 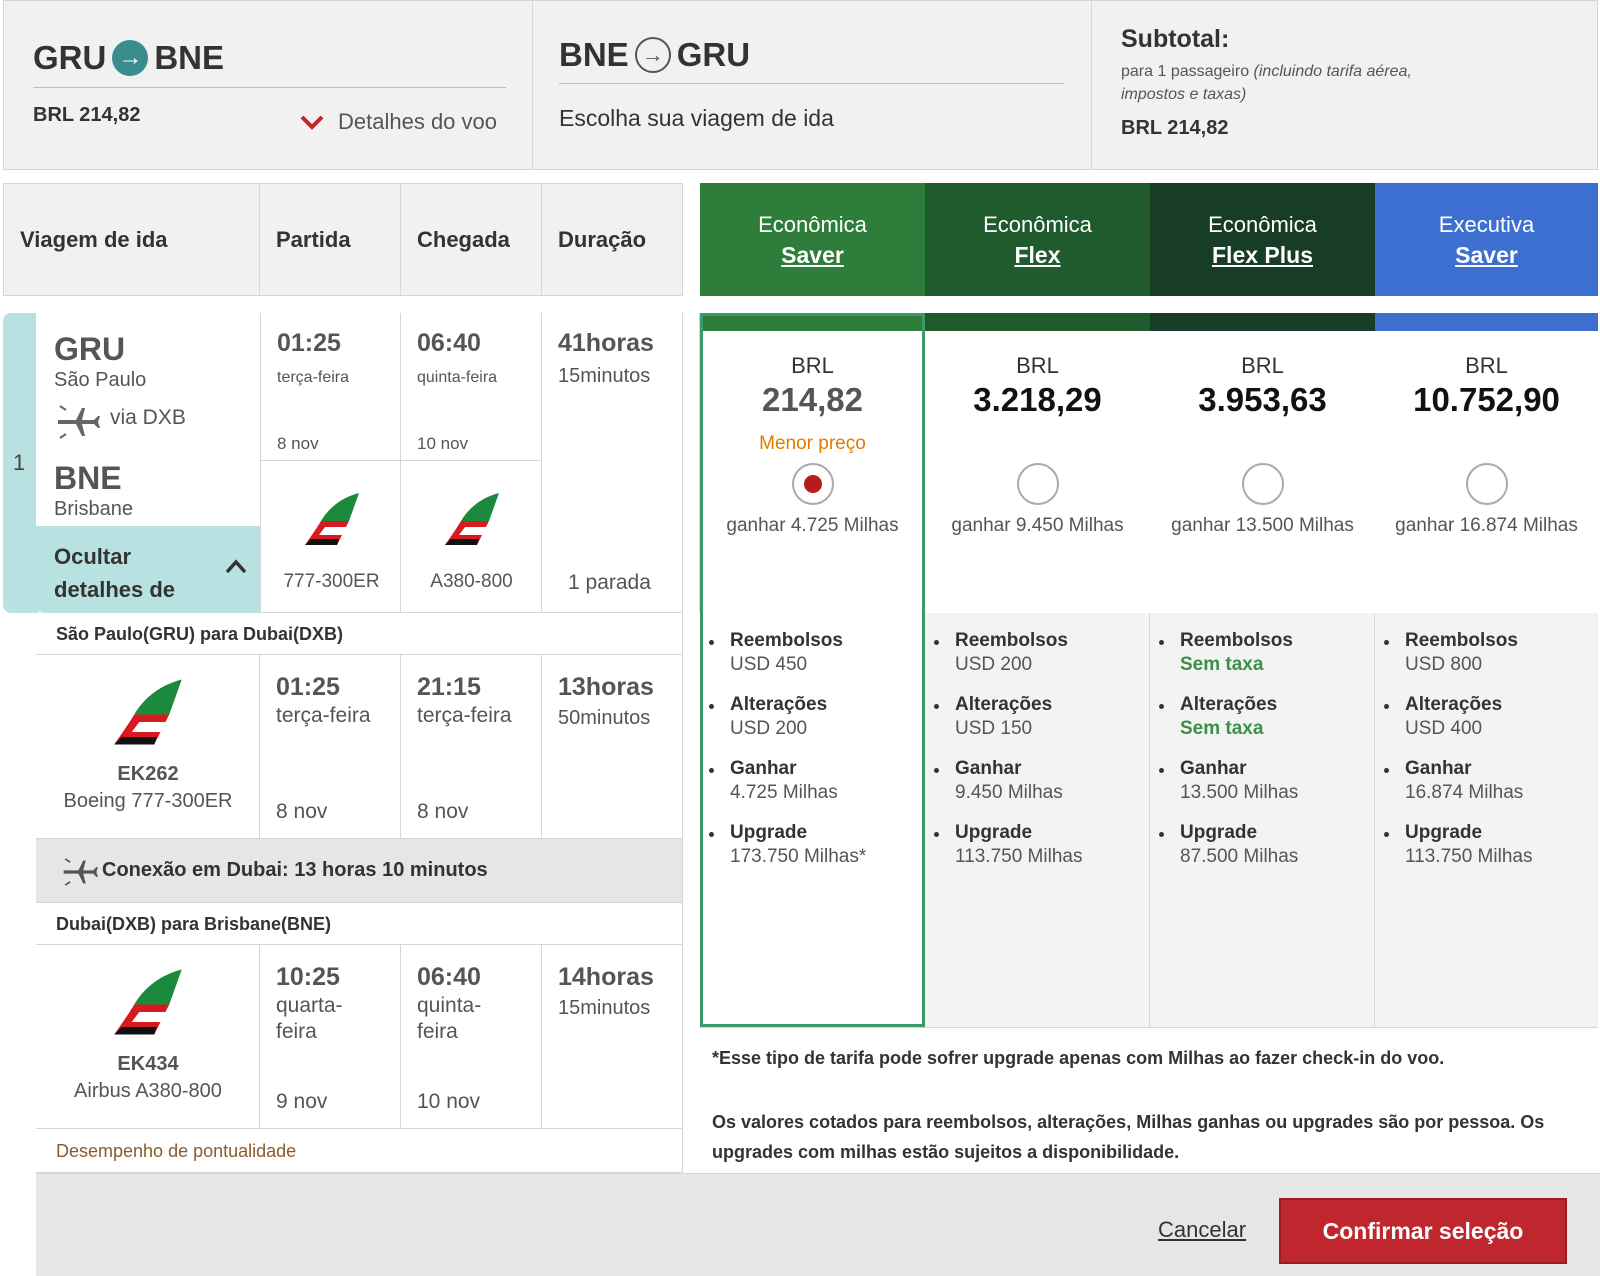 What do you see at coordinates (449, 343) in the screenshot?
I see `arrival-time: 06:40` at bounding box center [449, 343].